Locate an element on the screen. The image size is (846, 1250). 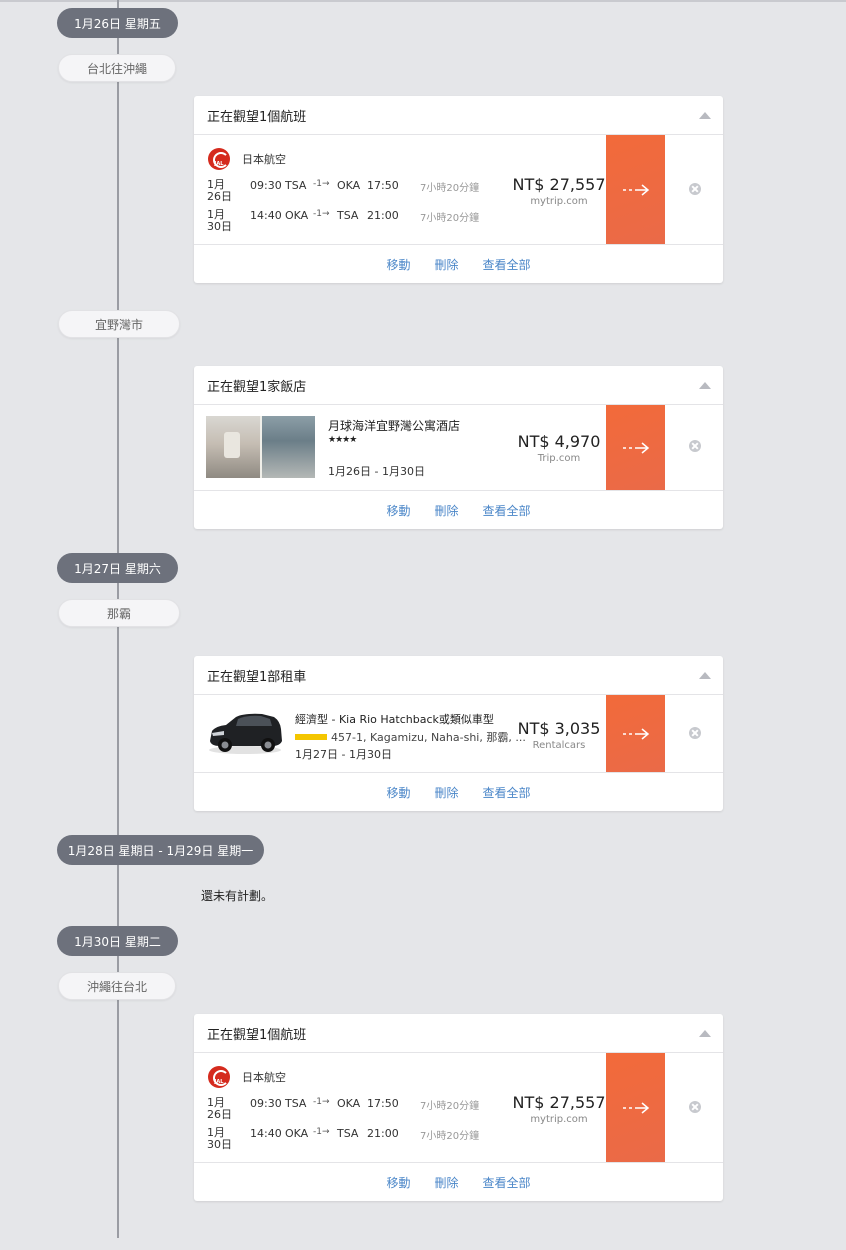
no-plan-text: 還未有計劃。 is located at coordinates (237, 896).